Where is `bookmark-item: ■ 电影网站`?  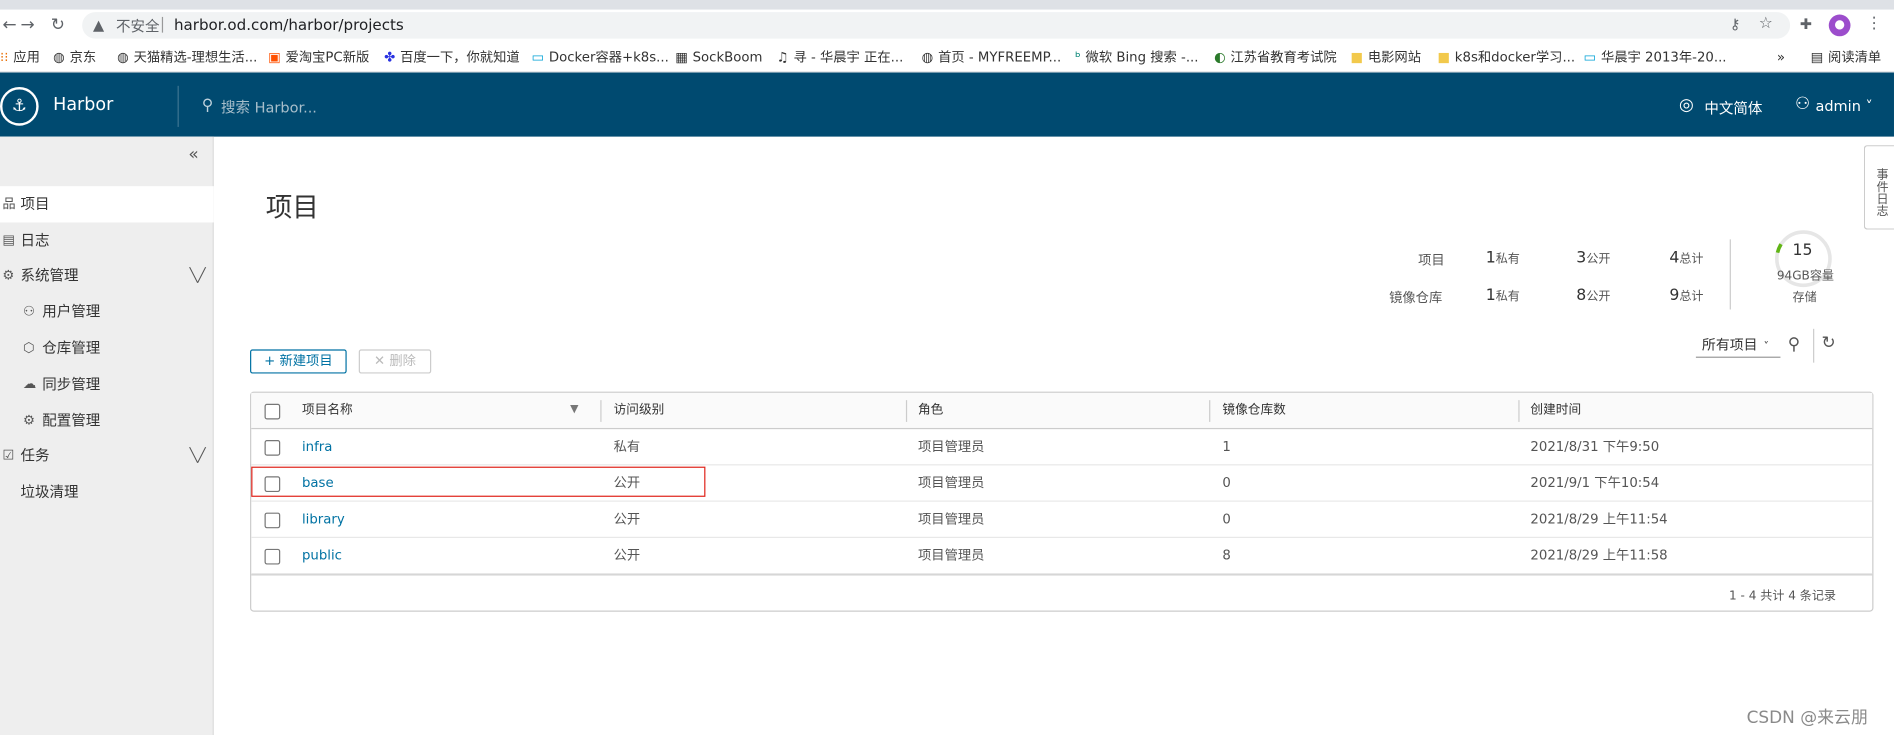
bookmark-item: ■ 电影网站 is located at coordinates (1385, 58).